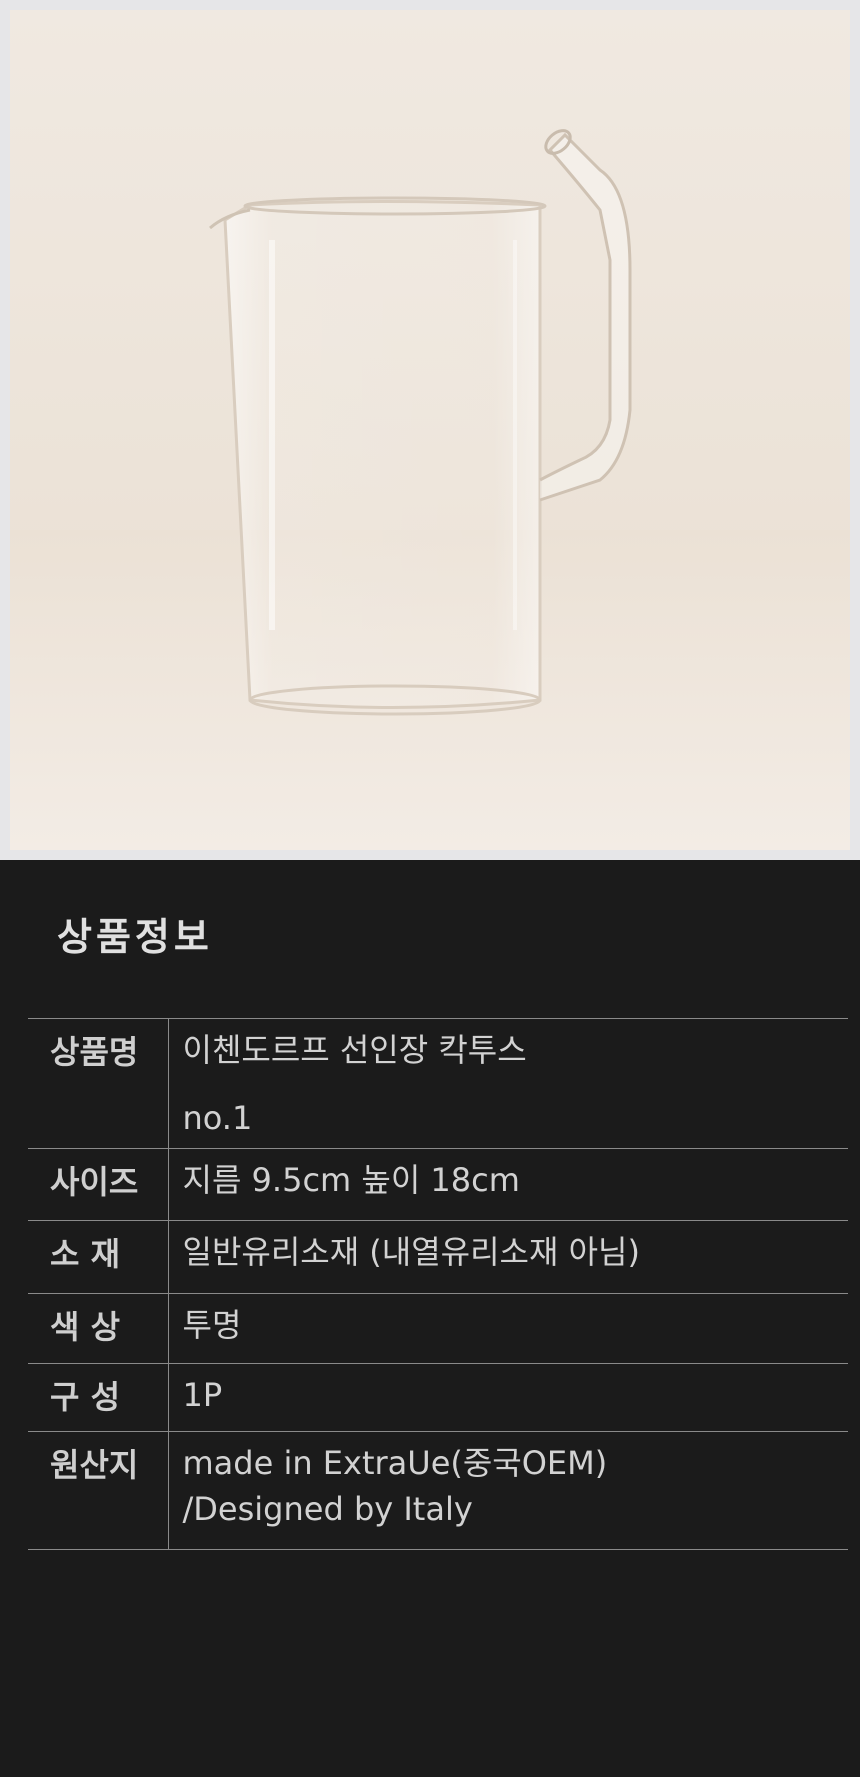 The height and width of the screenshot is (1777, 860). Describe the element at coordinates (585, 317) in the screenshot. I see `pitcher-handle` at that location.